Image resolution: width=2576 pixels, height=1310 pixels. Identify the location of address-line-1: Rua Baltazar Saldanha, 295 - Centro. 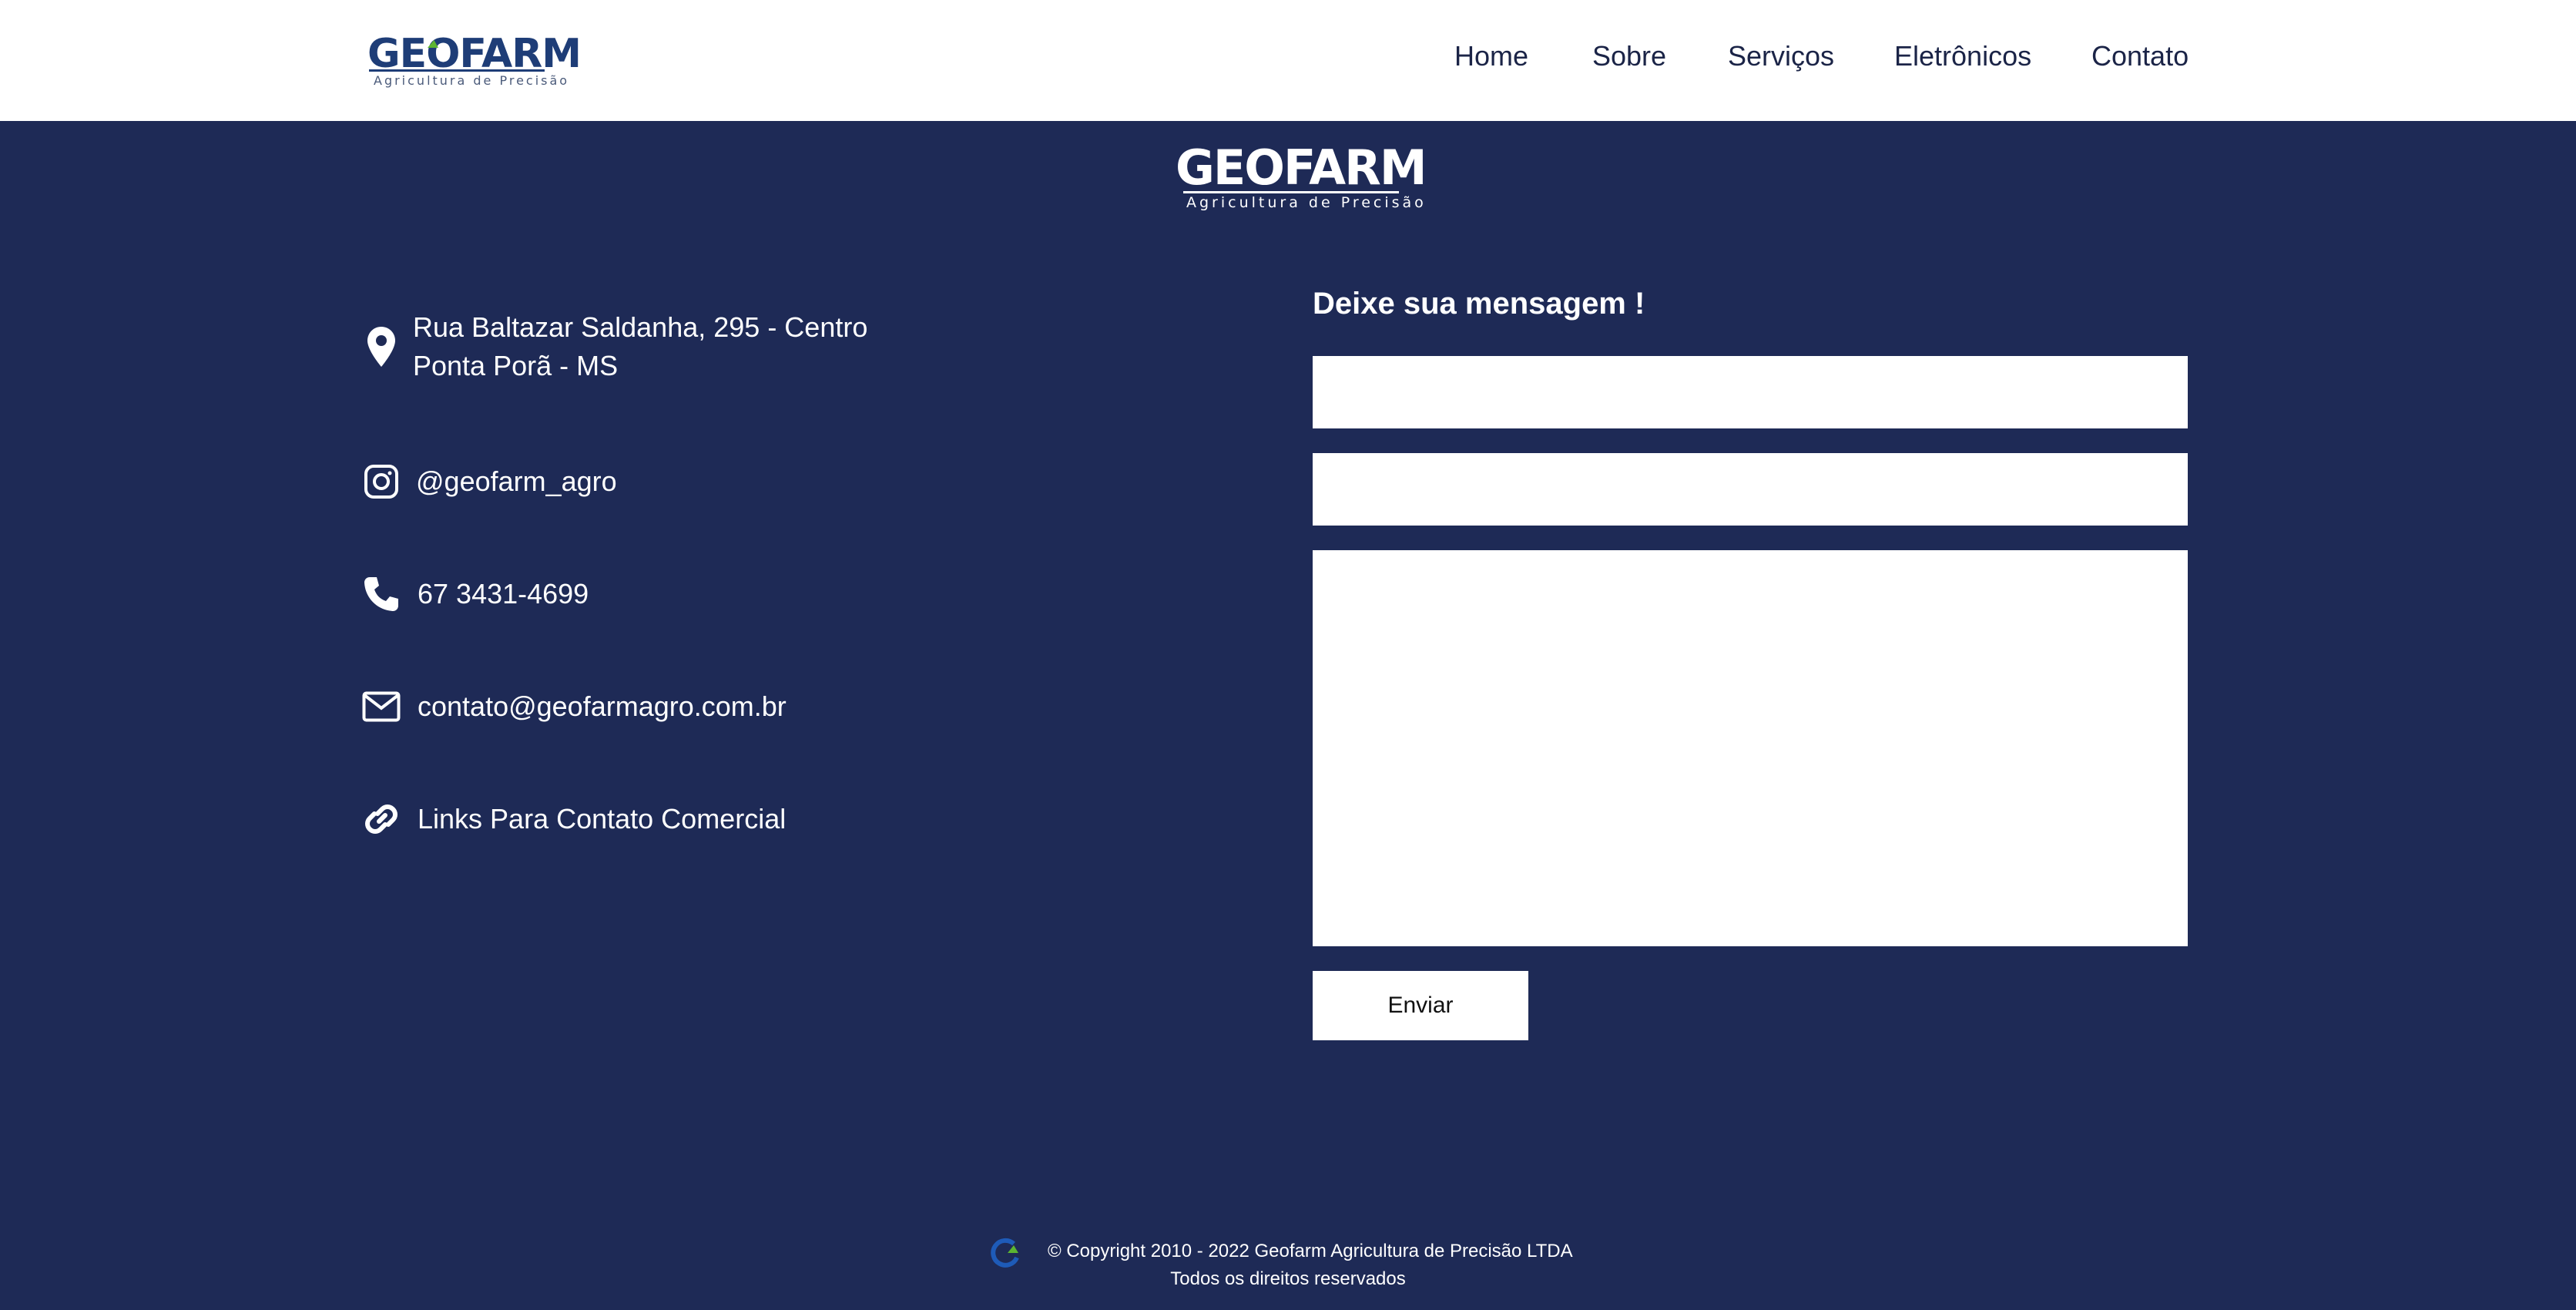
(640, 327).